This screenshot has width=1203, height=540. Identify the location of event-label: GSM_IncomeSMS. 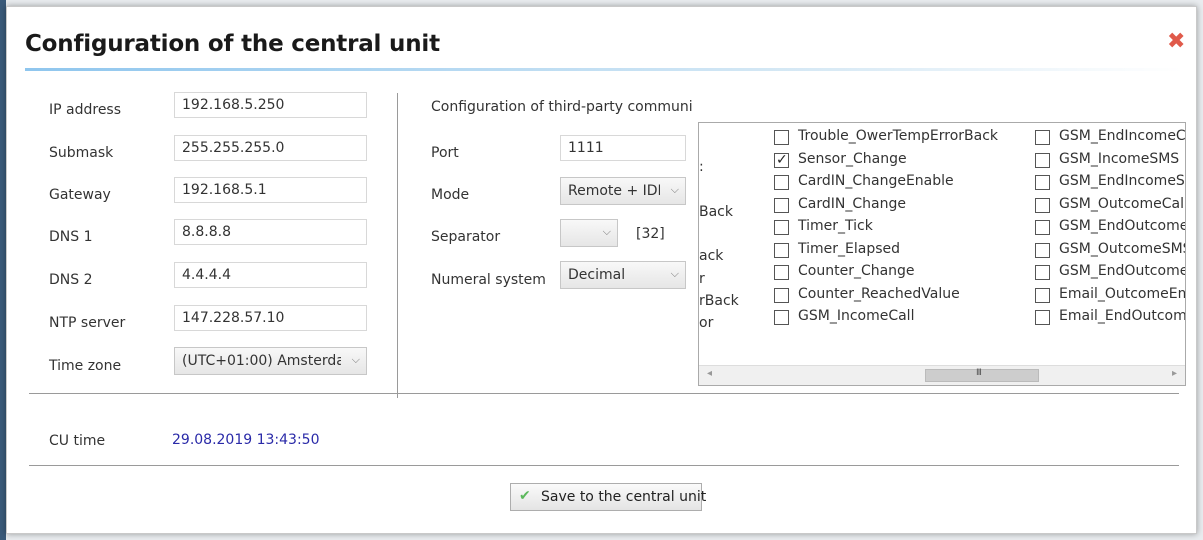
(1119, 158).